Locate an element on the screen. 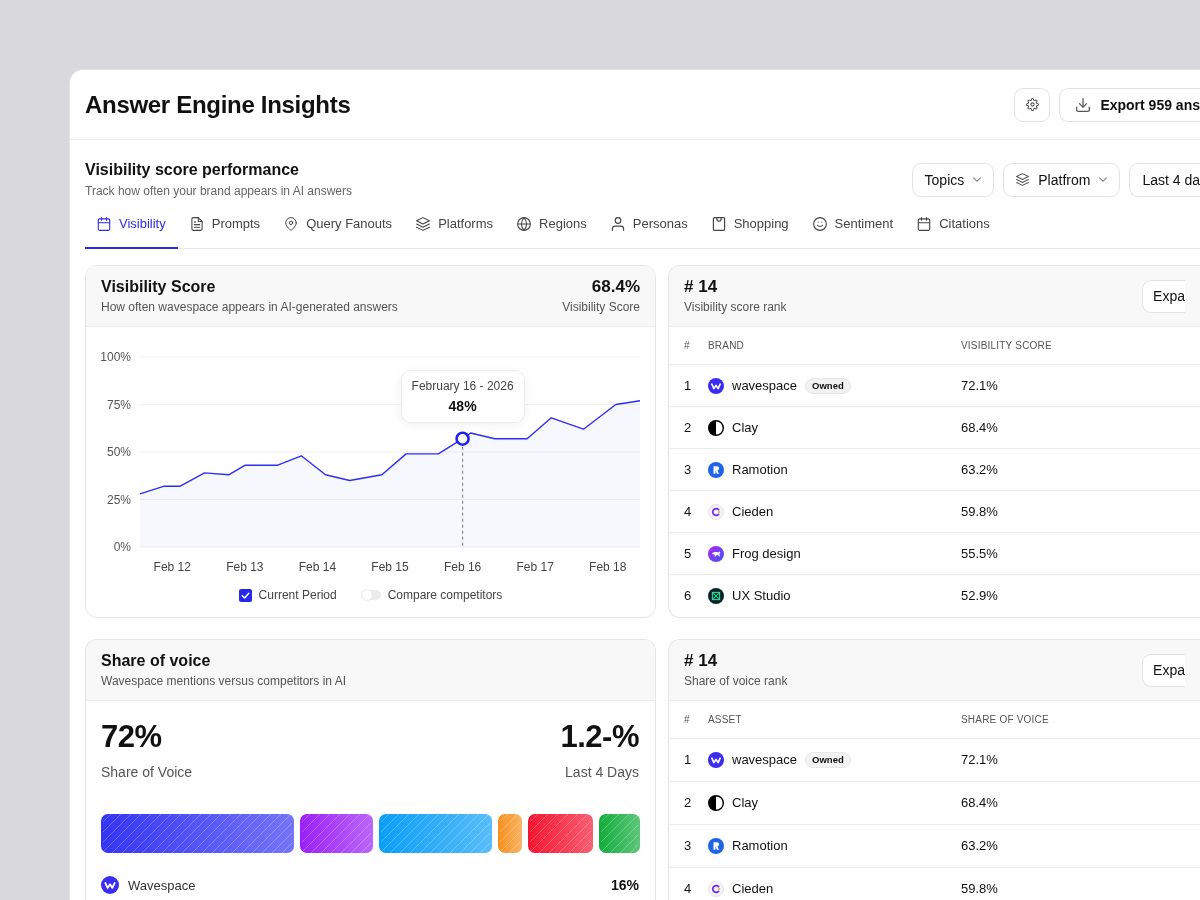 The image size is (1200, 900). share-value: 72% is located at coordinates (132, 737).